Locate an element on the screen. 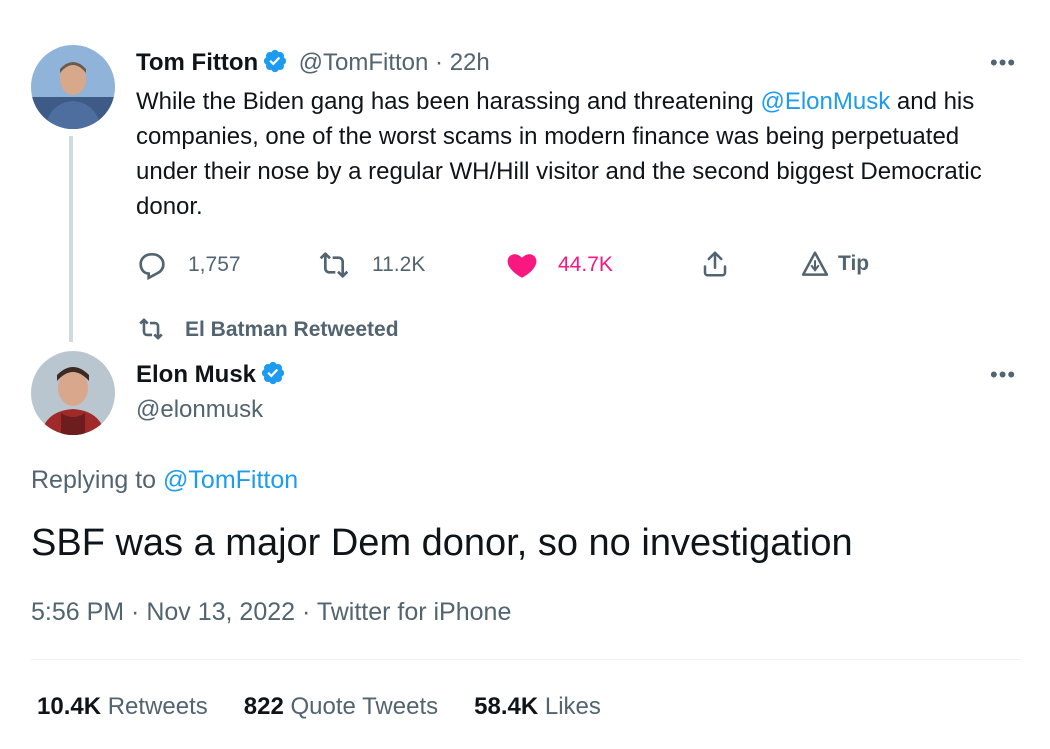  retweet-button: 11.2K is located at coordinates (370, 265).